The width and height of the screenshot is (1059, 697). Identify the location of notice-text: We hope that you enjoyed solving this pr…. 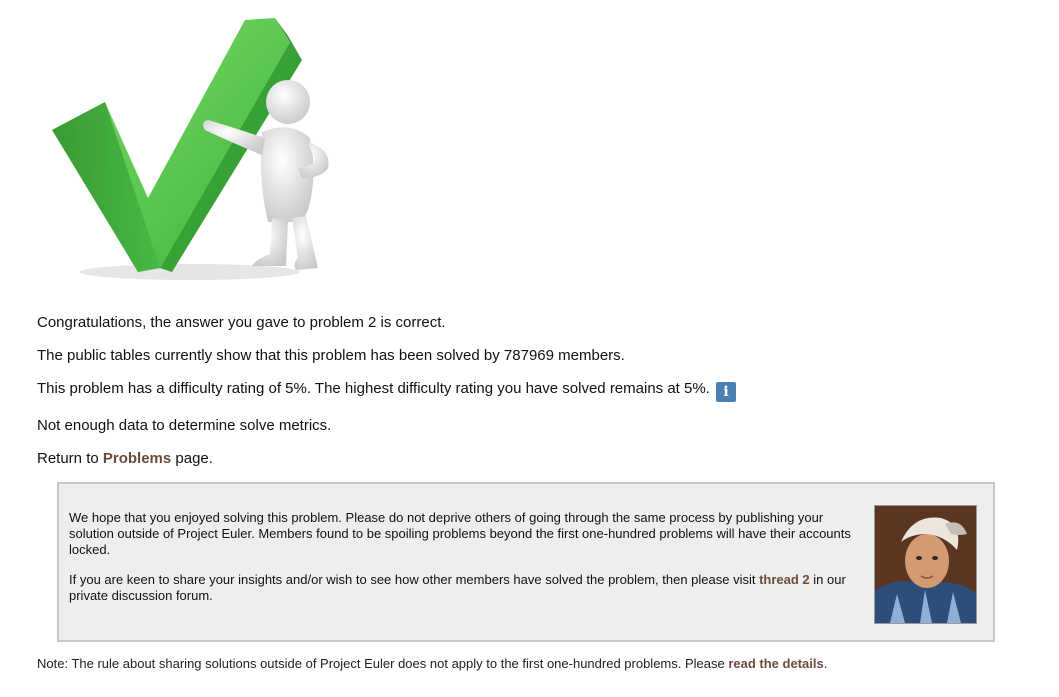
(464, 564).